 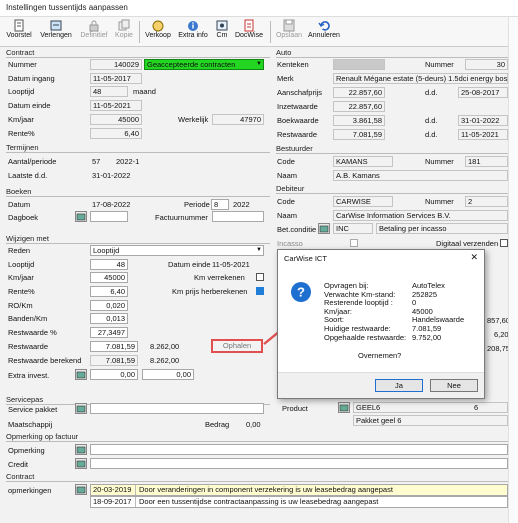 I want to click on restwaarde-pct-field: 27,3497, so click(x=109, y=332).